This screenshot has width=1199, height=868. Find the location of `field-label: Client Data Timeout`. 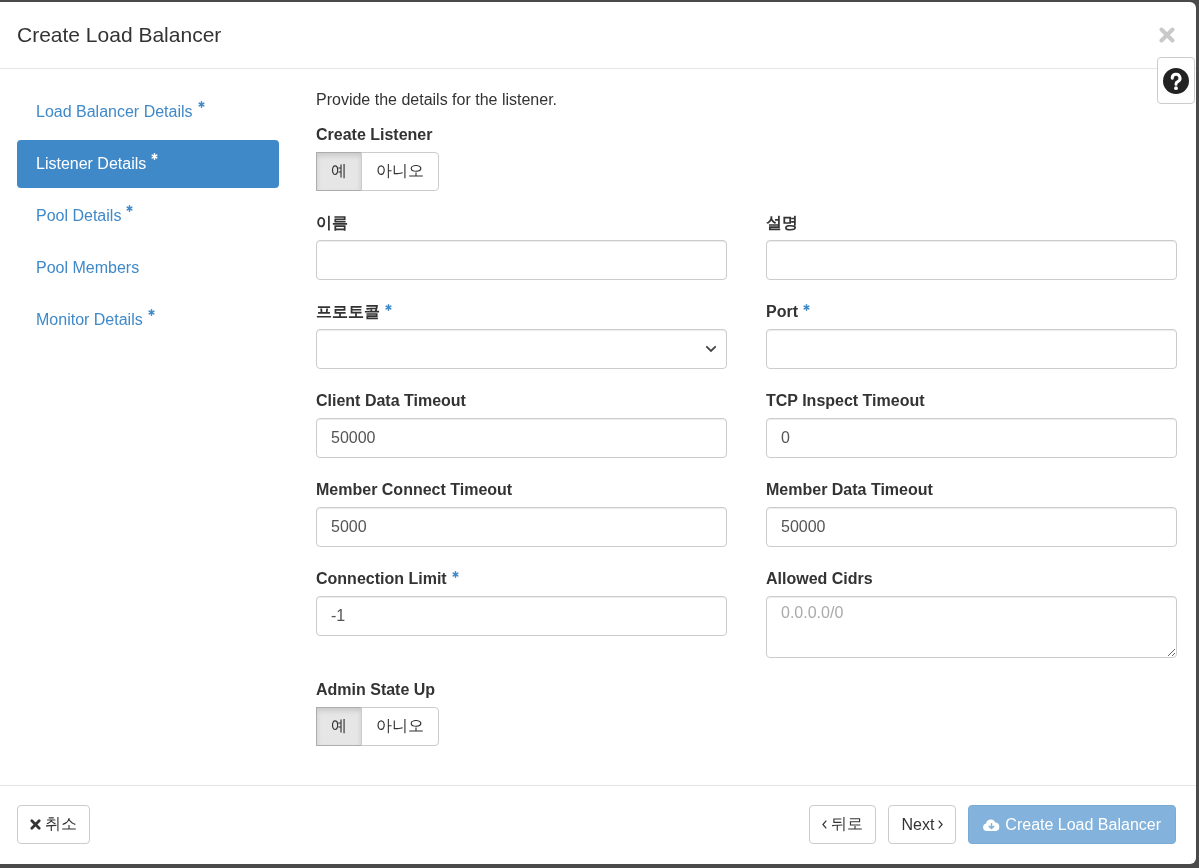

field-label: Client Data Timeout is located at coordinates (391, 401).